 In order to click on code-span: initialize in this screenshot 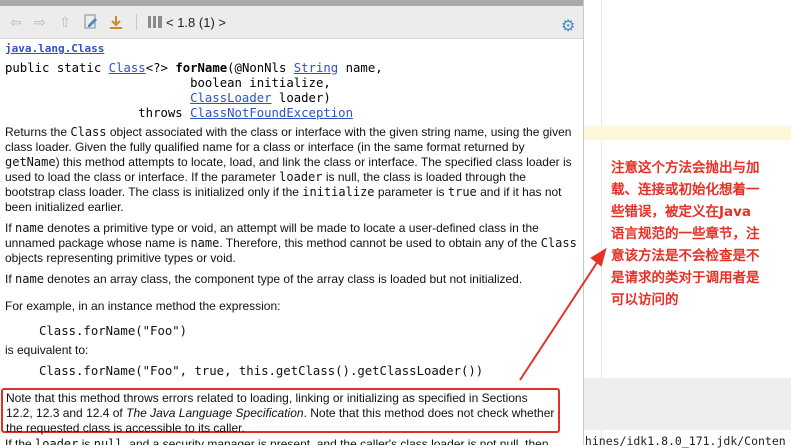, I will do `click(338, 192)`.